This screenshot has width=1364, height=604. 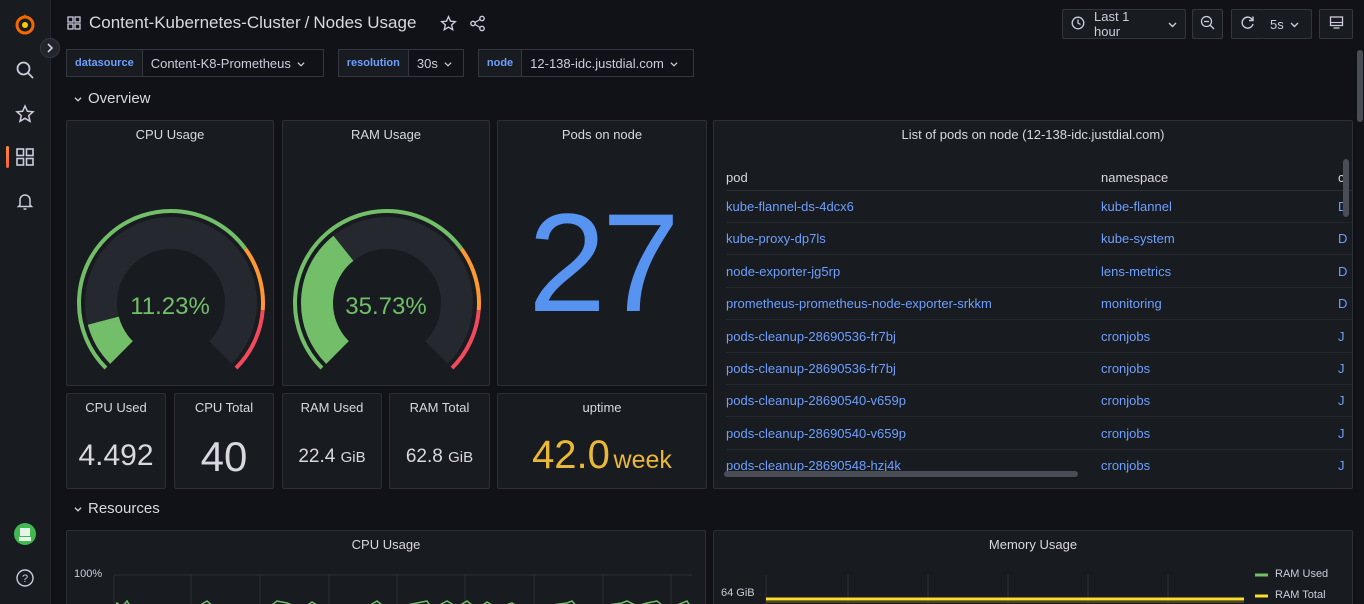 I want to click on panel-title: Pods on node, so click(x=602, y=134).